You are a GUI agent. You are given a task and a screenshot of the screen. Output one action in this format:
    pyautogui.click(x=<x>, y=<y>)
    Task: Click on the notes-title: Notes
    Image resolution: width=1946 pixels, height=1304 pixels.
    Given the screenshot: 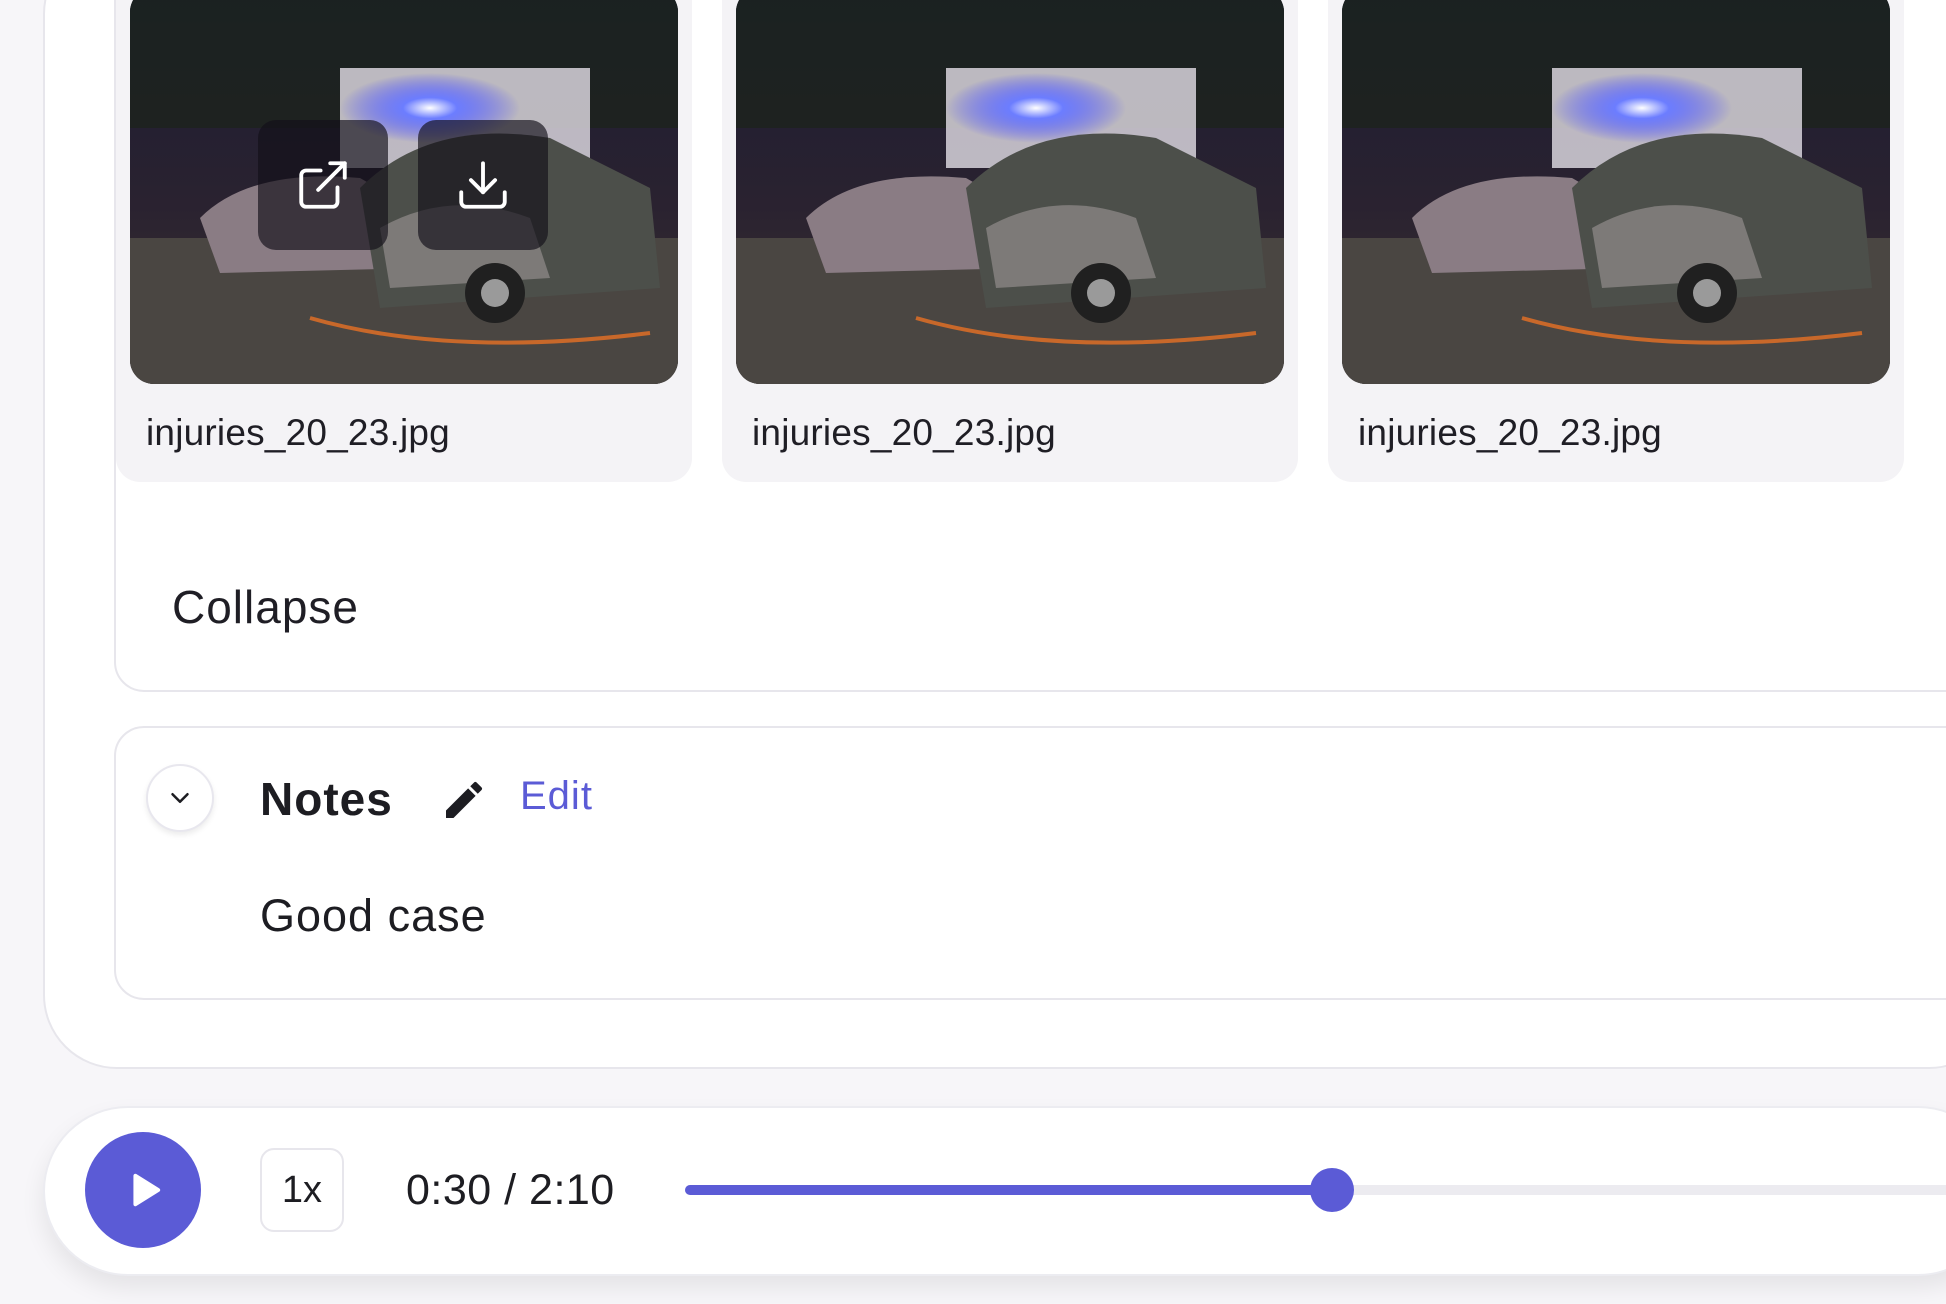 What is the action you would take?
    pyautogui.click(x=326, y=799)
    